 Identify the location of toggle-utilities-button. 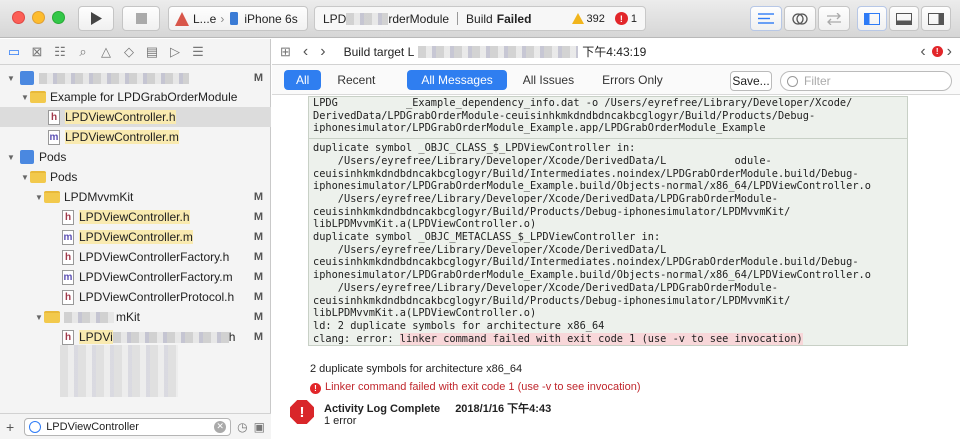
(936, 18).